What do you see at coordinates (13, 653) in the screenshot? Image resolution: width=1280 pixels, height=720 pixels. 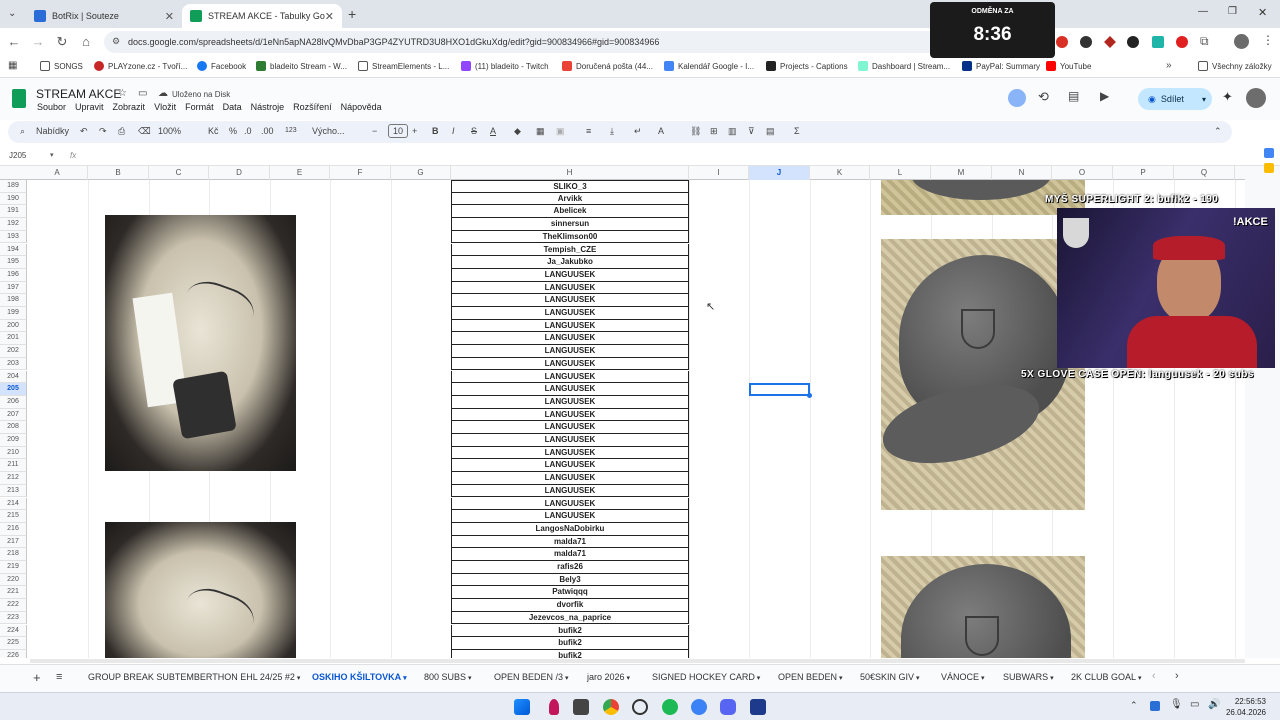 I see `row-header: 226` at bounding box center [13, 653].